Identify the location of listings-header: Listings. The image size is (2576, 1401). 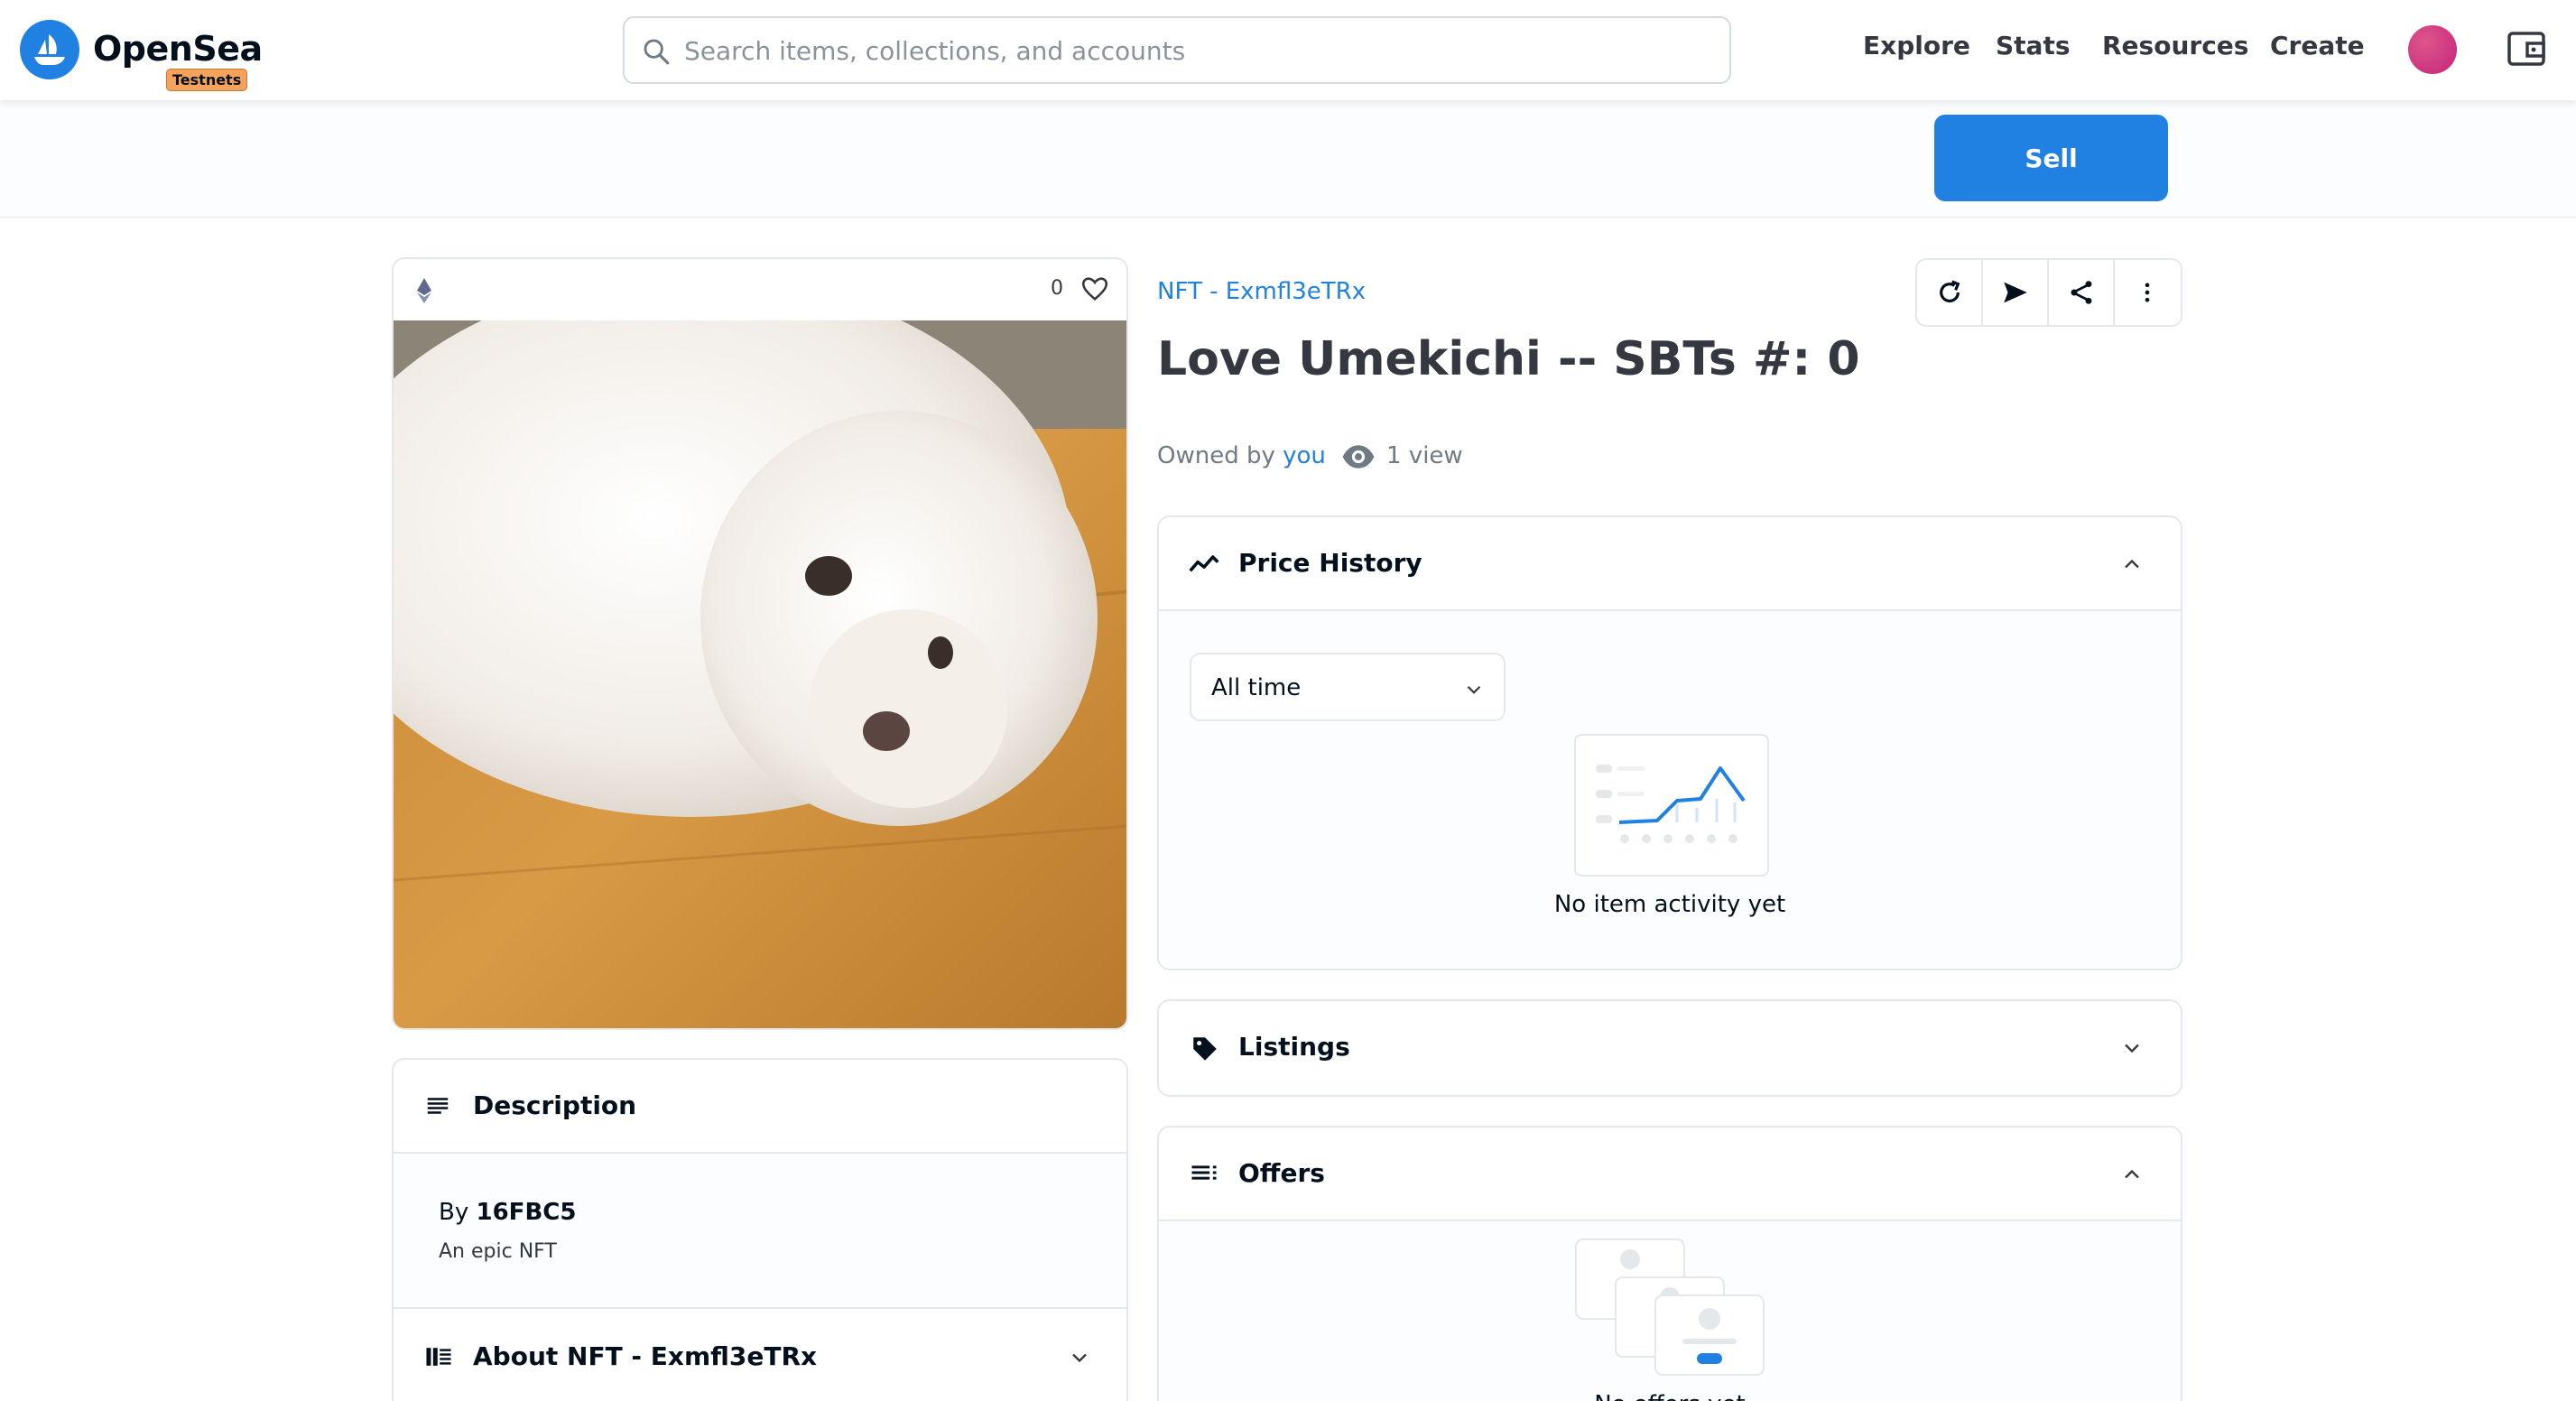
(1670, 1048).